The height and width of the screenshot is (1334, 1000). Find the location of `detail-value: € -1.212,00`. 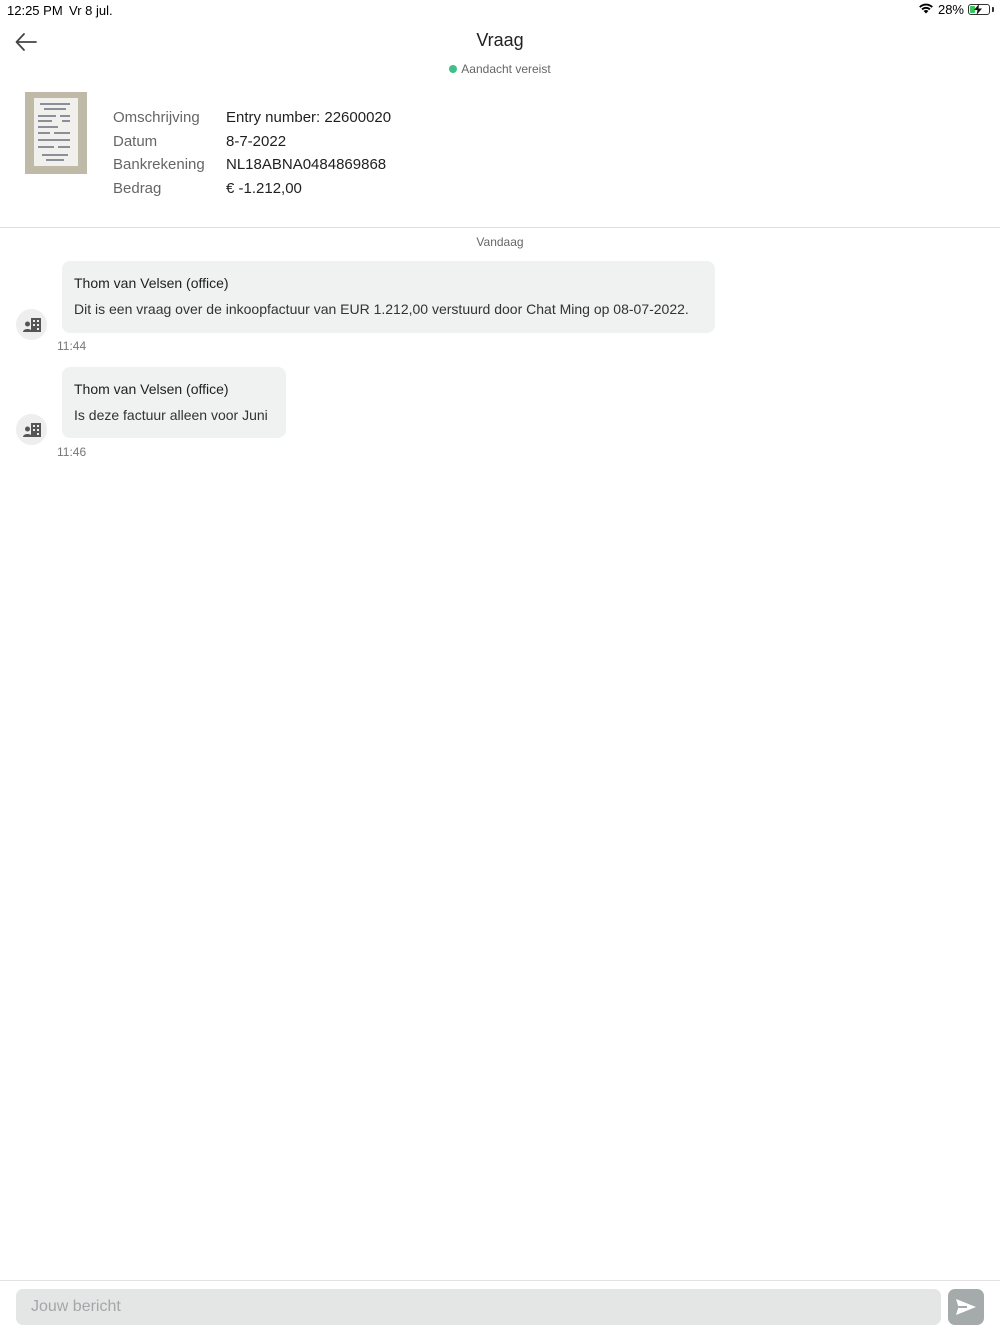

detail-value: € -1.212,00 is located at coordinates (264, 188).